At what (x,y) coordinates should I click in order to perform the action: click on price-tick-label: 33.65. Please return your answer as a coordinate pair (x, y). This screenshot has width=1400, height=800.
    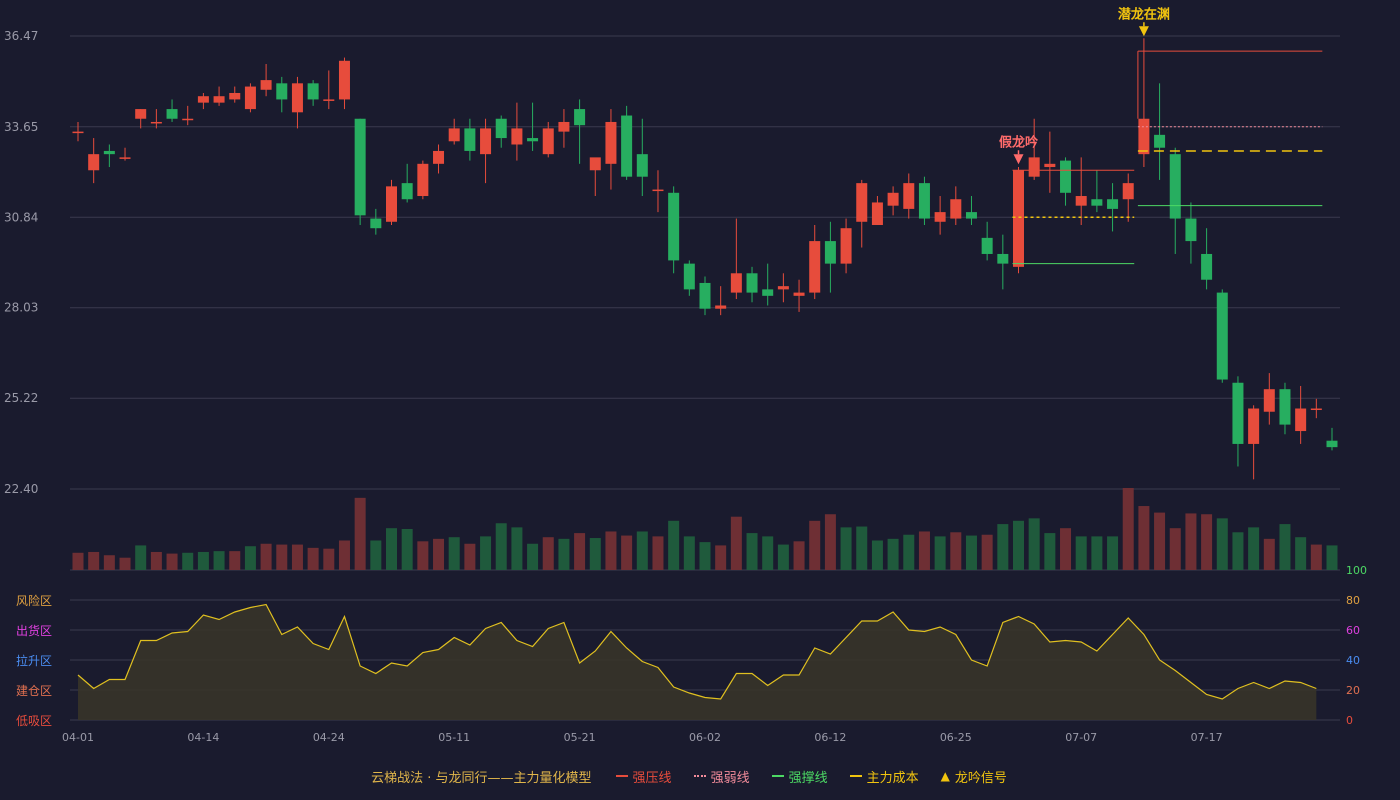
    Looking at the image, I should click on (21, 127).